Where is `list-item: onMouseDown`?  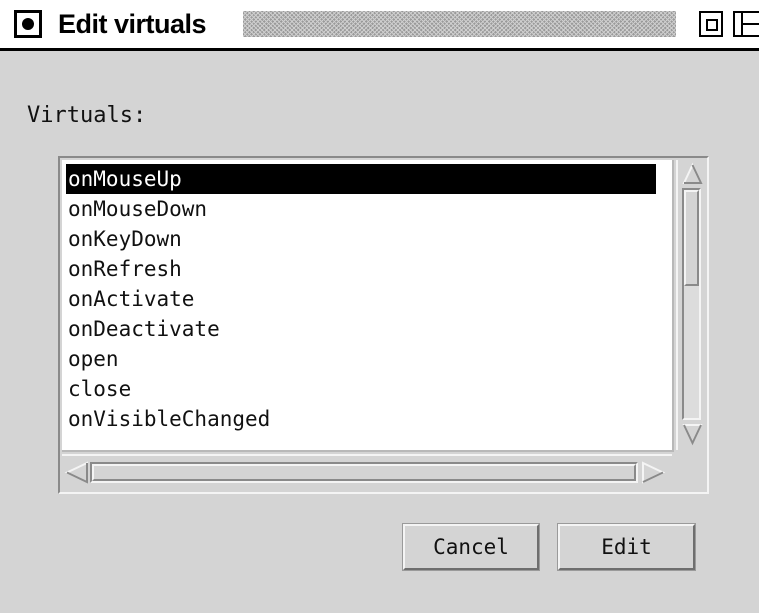
list-item: onMouseDown is located at coordinates (361, 209).